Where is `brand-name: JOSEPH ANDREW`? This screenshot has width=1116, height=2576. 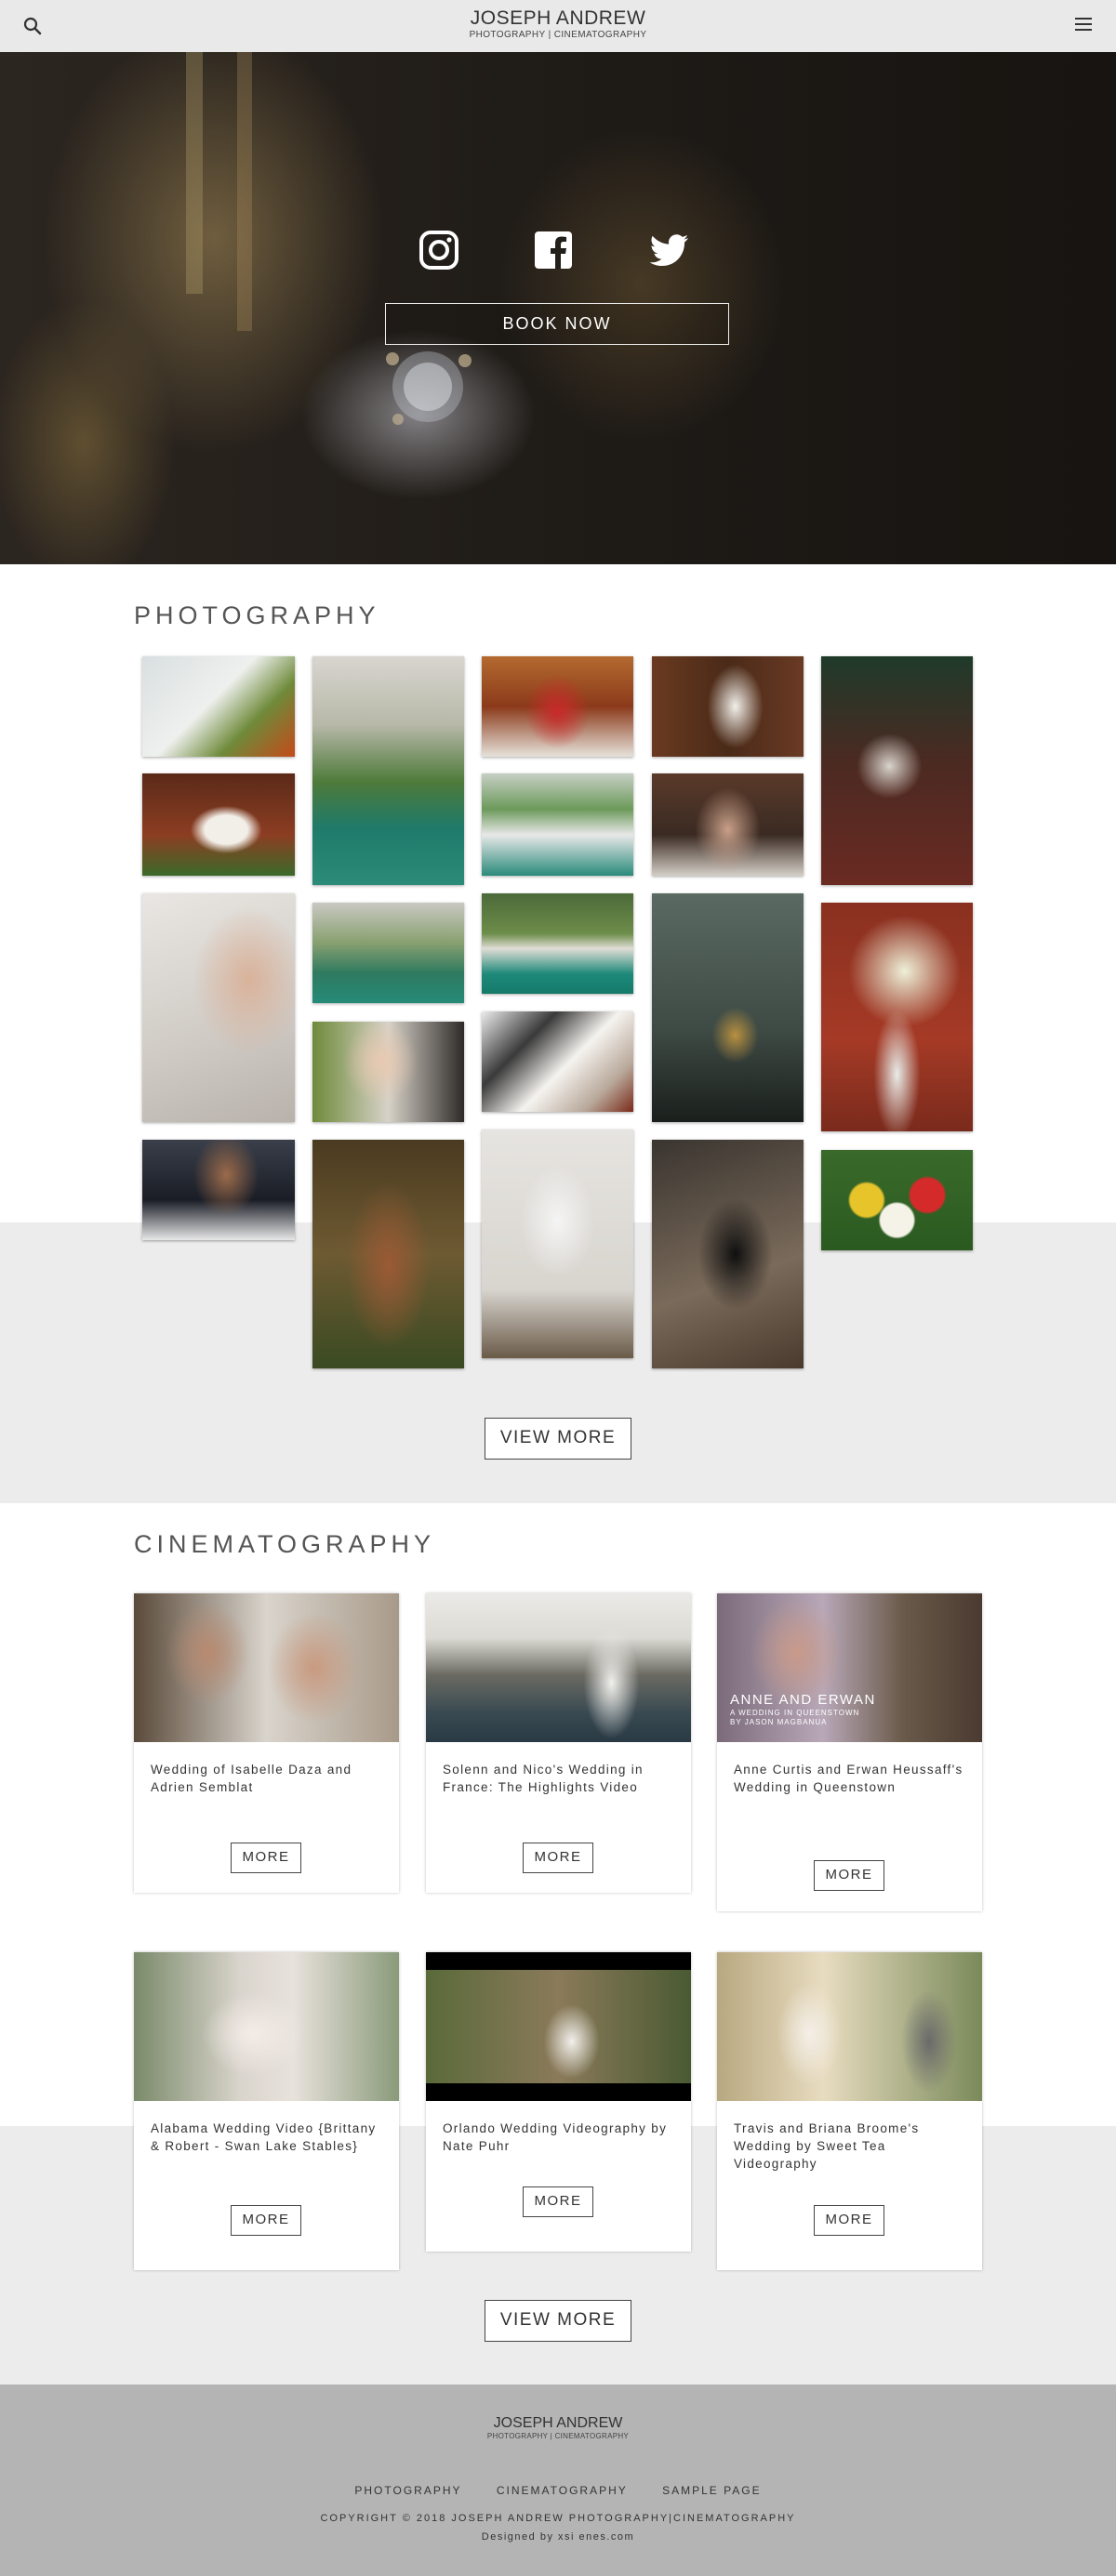
brand-name: JOSEPH ANDREW is located at coordinates (558, 18).